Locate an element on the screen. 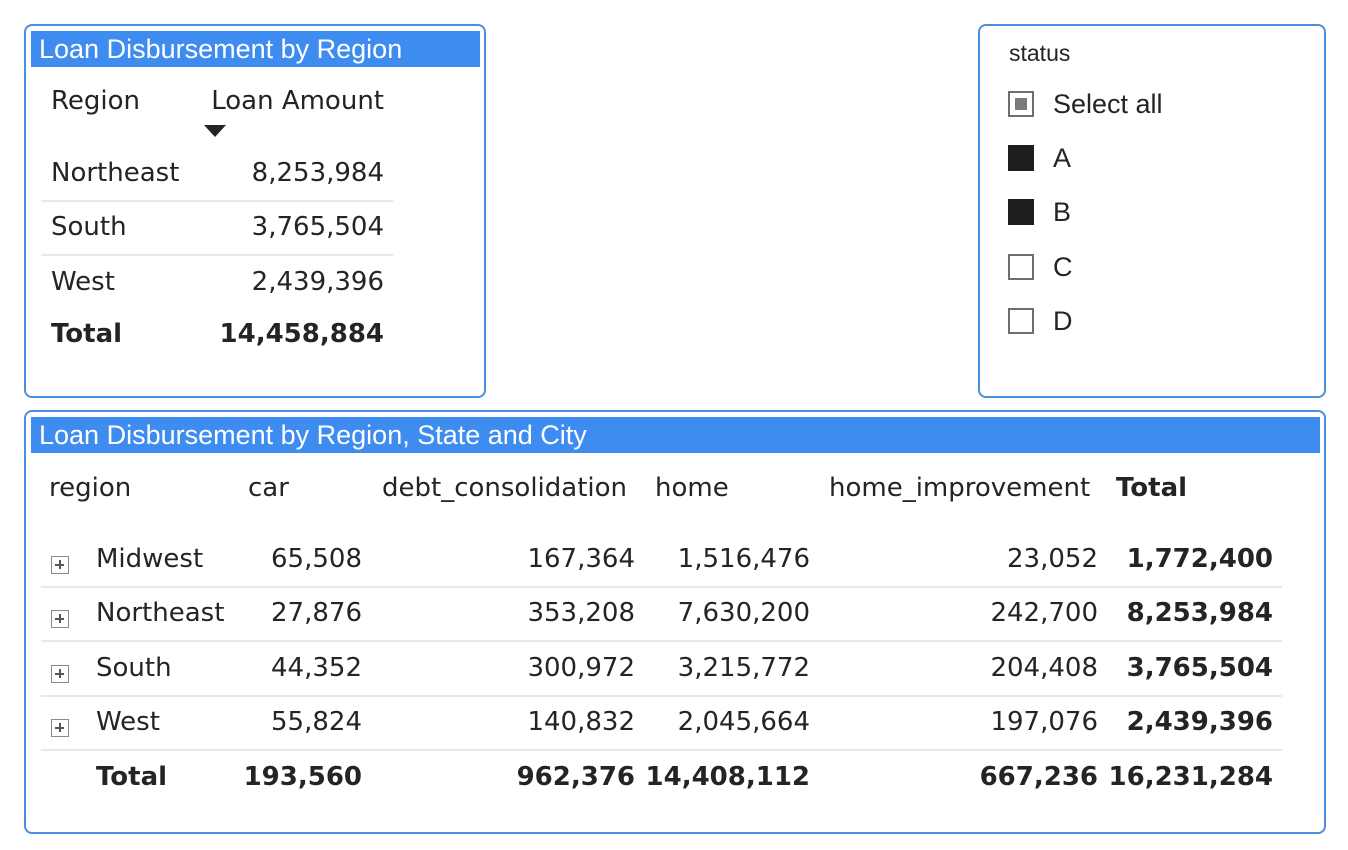 The image size is (1348, 850). matrix-total-debt-consolidation: 962,376 is located at coordinates (575, 777).